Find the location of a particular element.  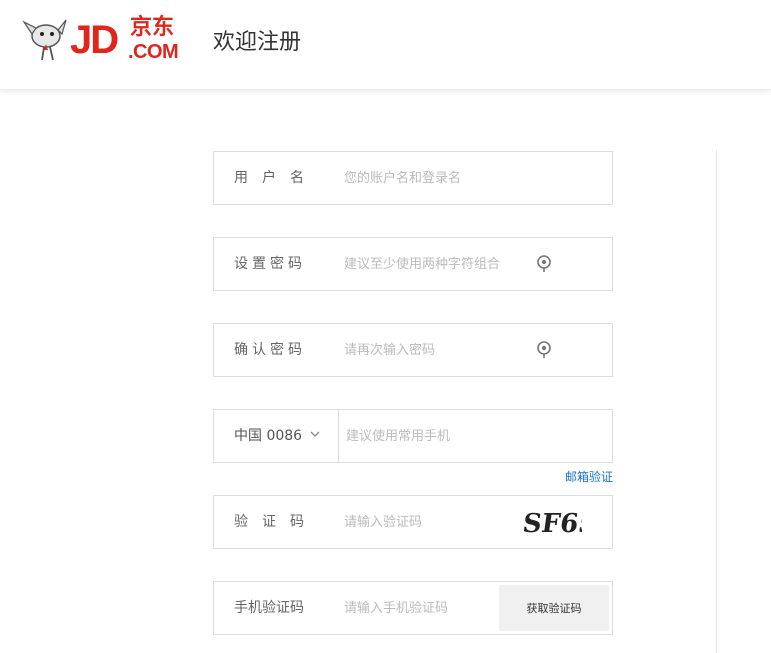

password-input is located at coordinates (434, 264).